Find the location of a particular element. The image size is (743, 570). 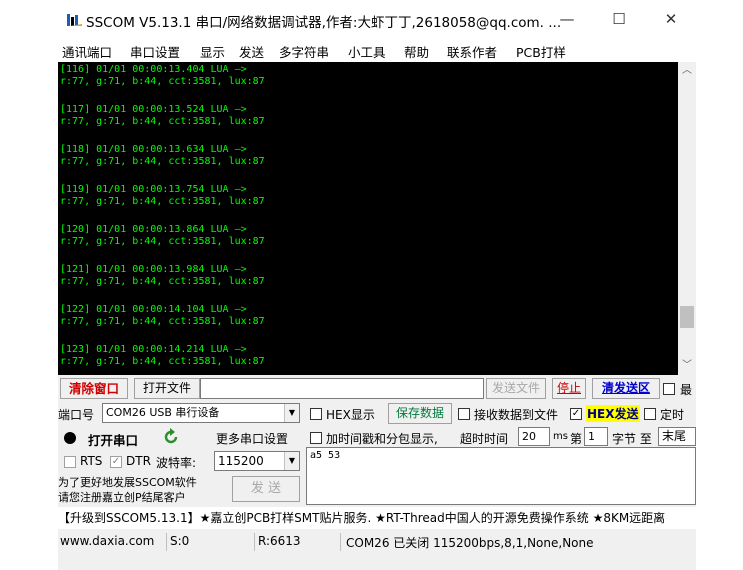

hex-display-checkbox is located at coordinates (316, 414).